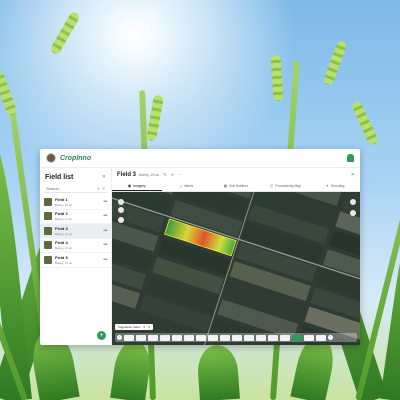 This screenshot has width=400, height=400. What do you see at coordinates (51, 158) in the screenshot?
I see `avatar` at bounding box center [51, 158].